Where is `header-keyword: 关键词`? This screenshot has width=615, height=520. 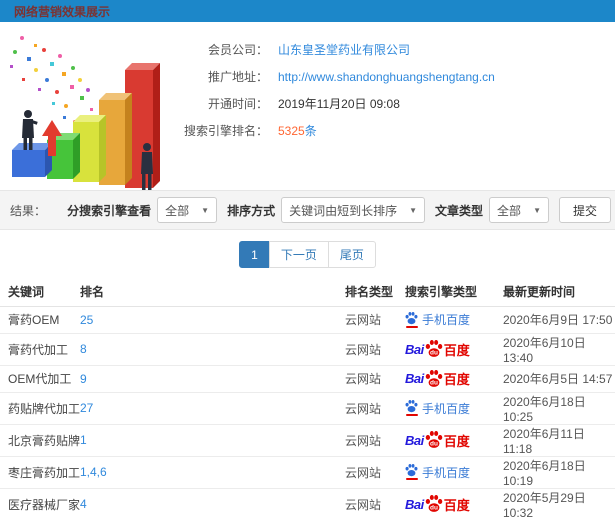
header-keyword: 关键词 is located at coordinates (40, 292).